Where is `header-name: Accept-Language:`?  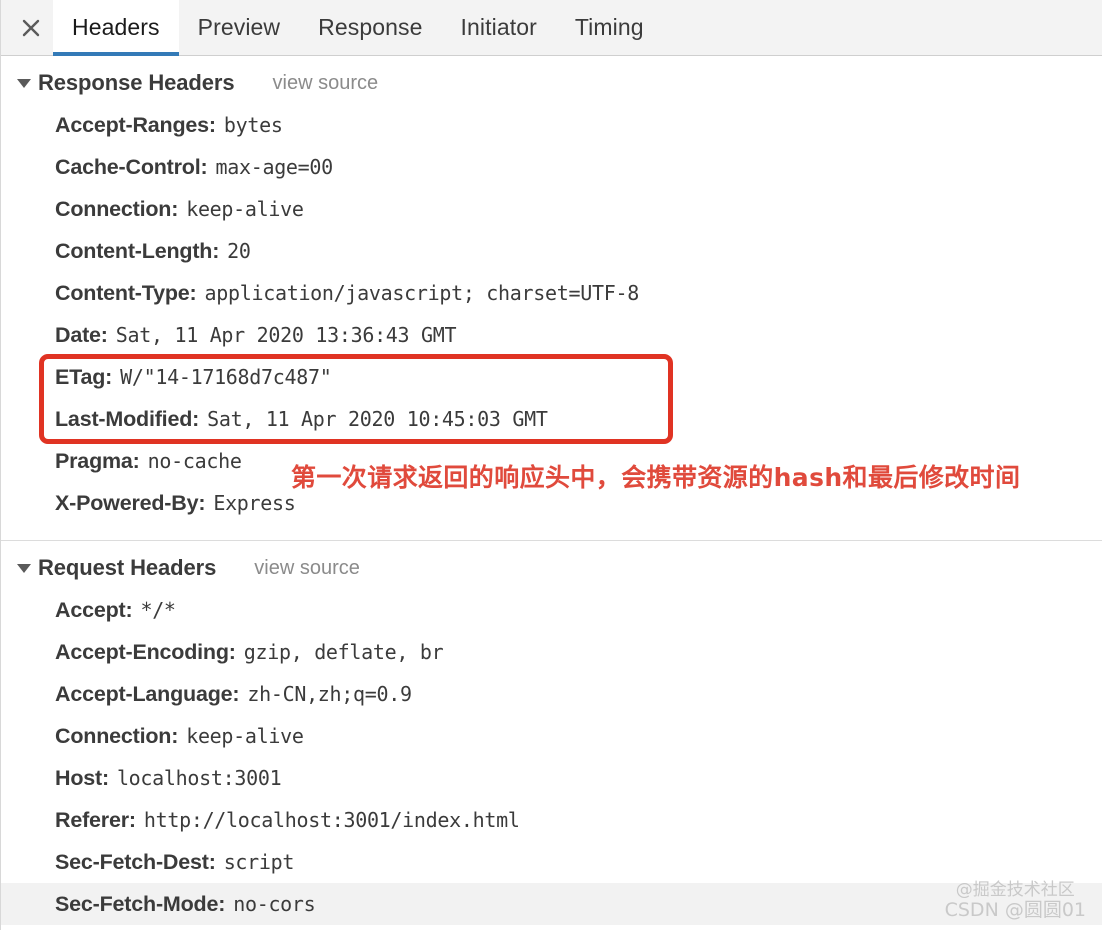 header-name: Accept-Language: is located at coordinates (147, 693).